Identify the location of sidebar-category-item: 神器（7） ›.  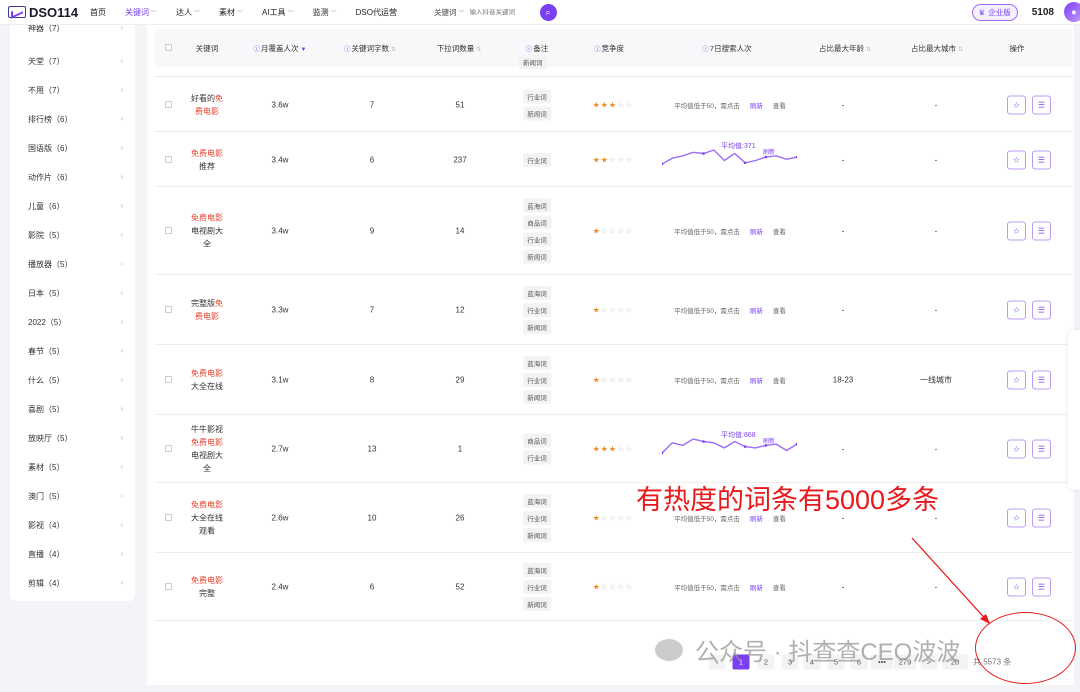
(75, 29).